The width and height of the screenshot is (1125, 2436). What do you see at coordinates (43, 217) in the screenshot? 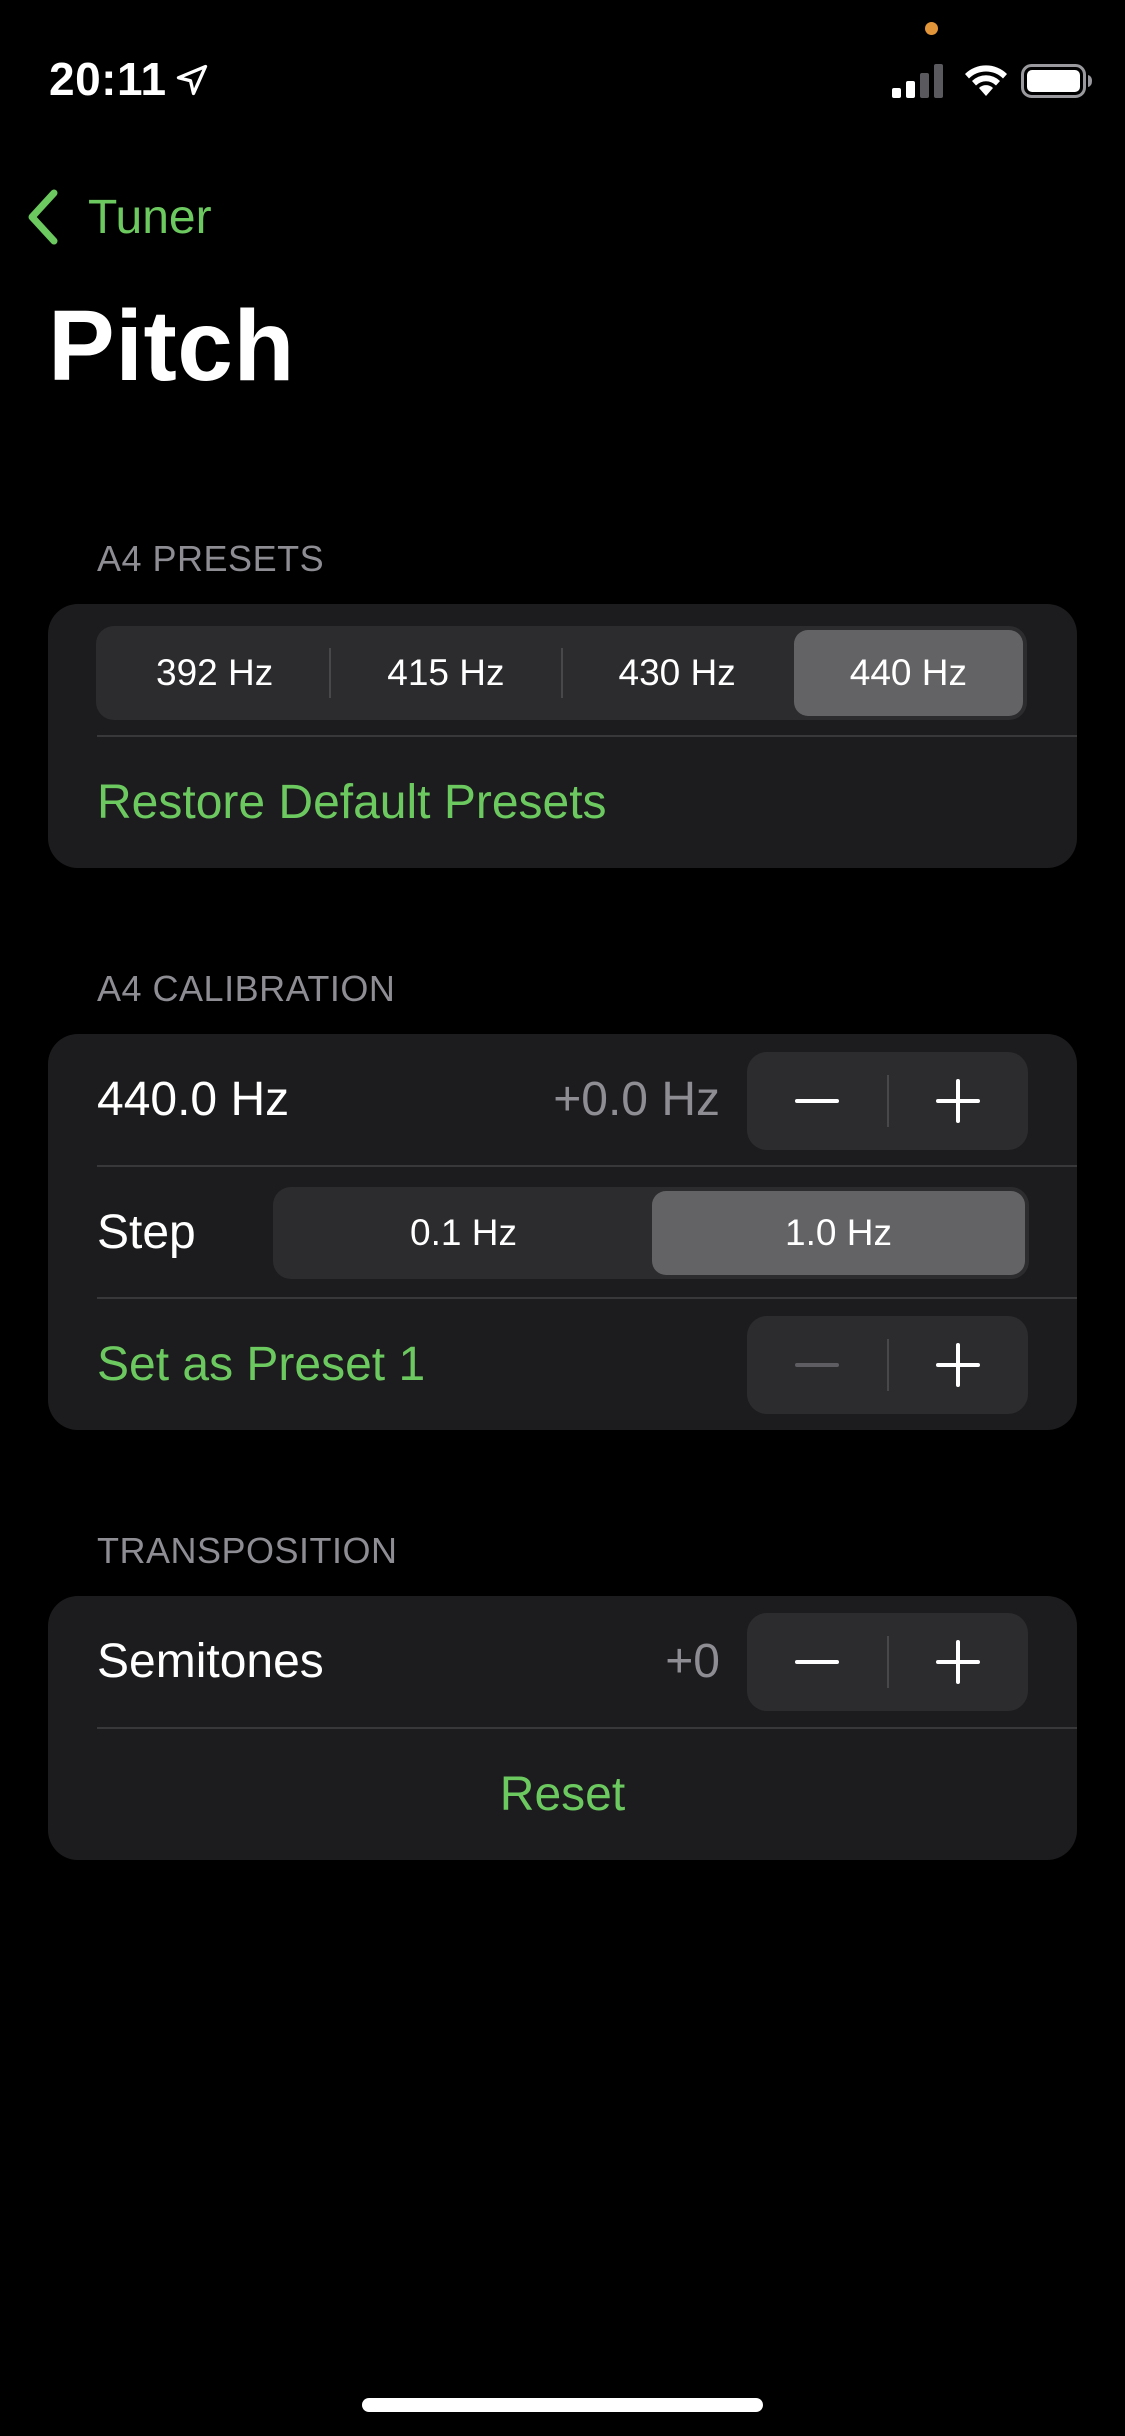
I see `chevron-left-icon` at bounding box center [43, 217].